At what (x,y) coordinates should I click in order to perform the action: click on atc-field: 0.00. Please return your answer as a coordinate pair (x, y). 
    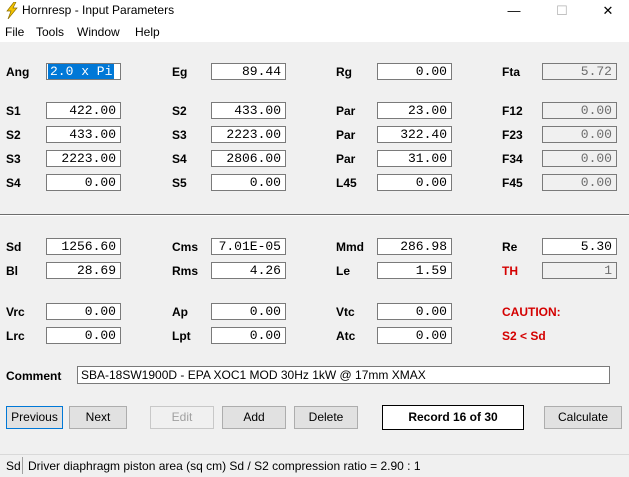
    Looking at the image, I should click on (414, 335).